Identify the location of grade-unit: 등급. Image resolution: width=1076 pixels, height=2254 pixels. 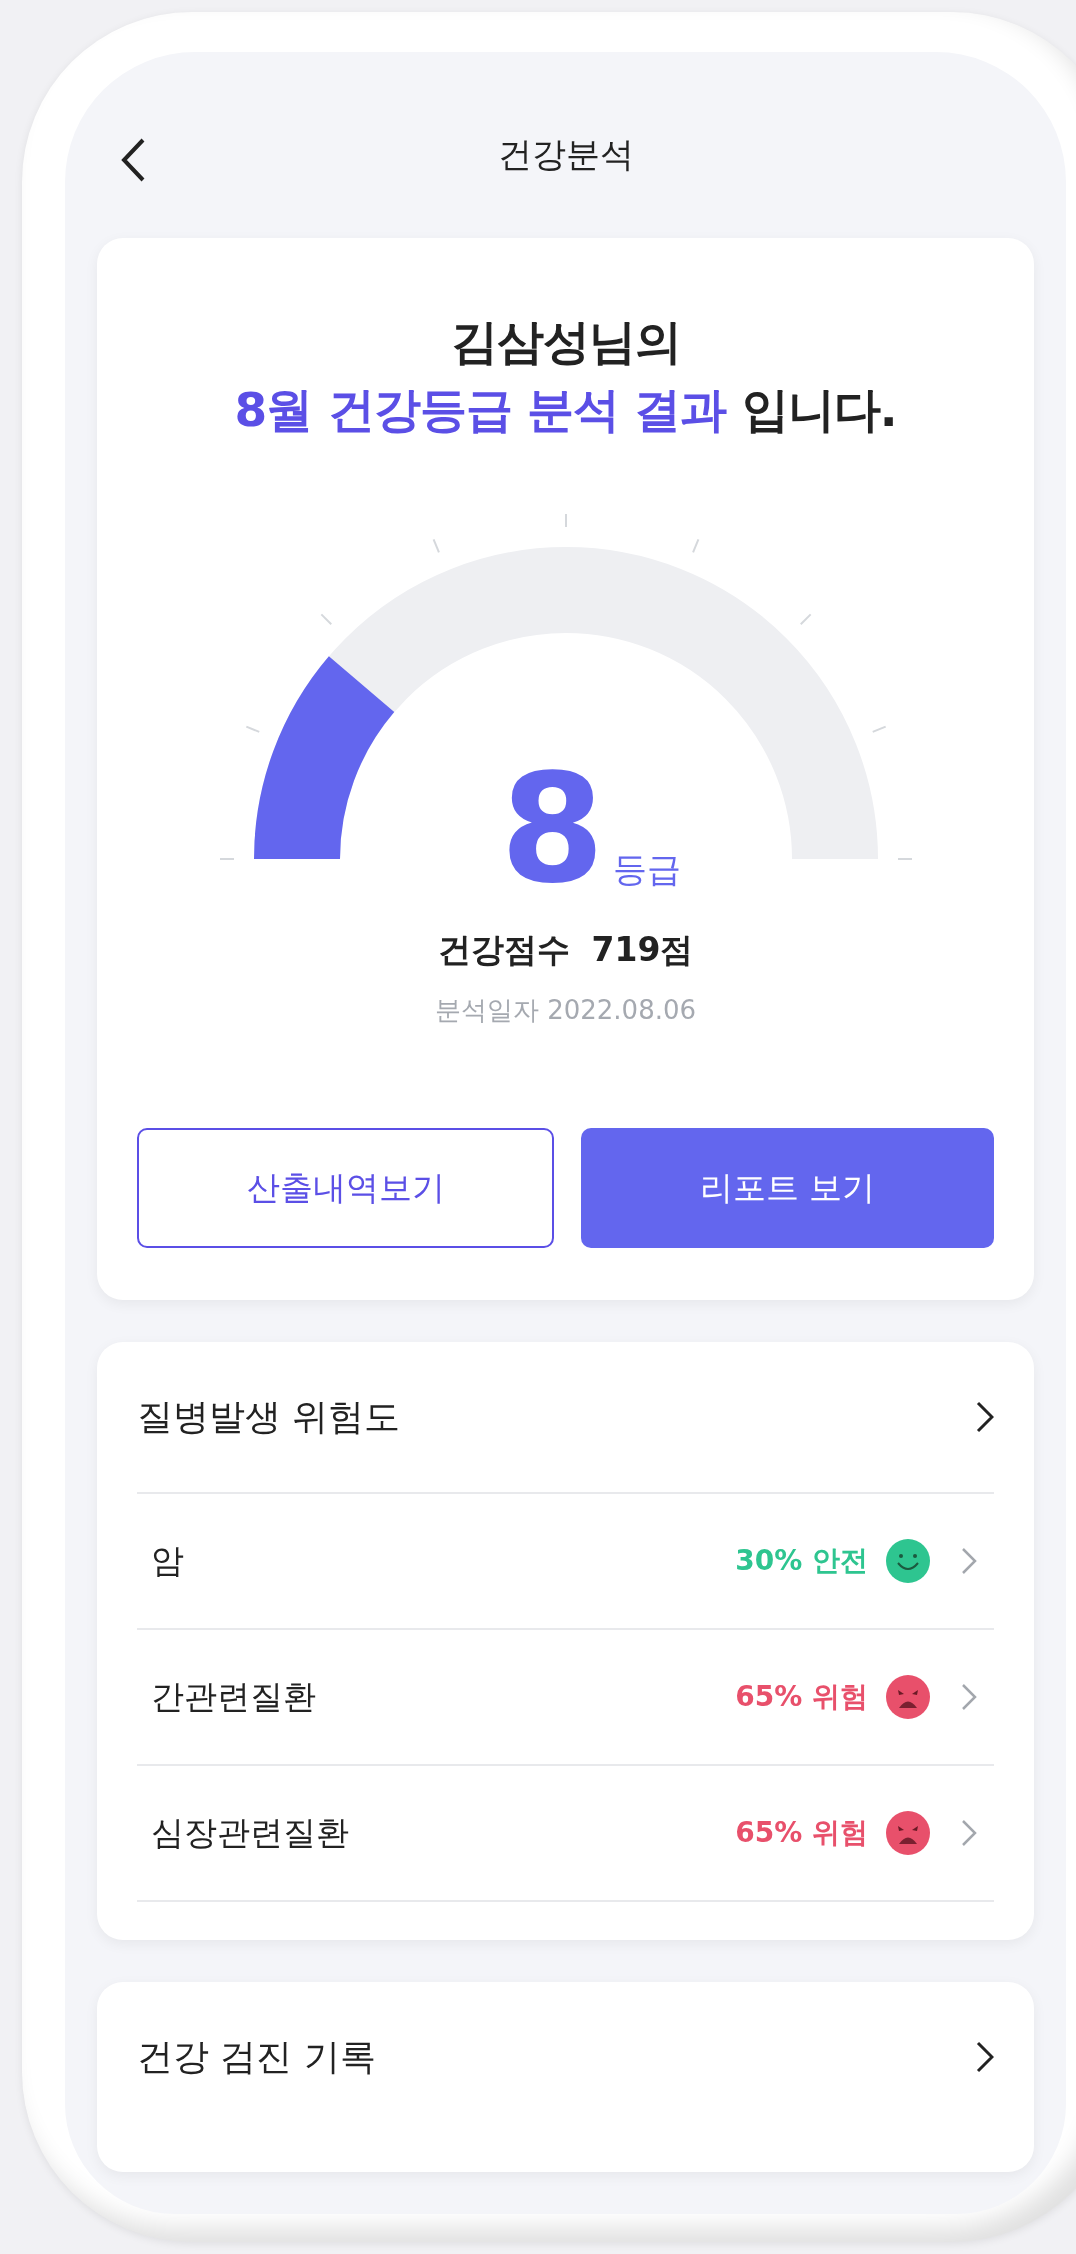
(646, 869).